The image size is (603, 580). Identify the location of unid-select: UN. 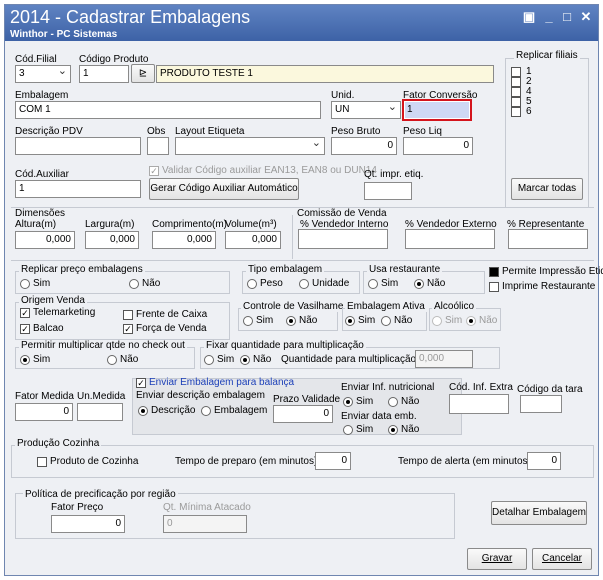
(366, 110).